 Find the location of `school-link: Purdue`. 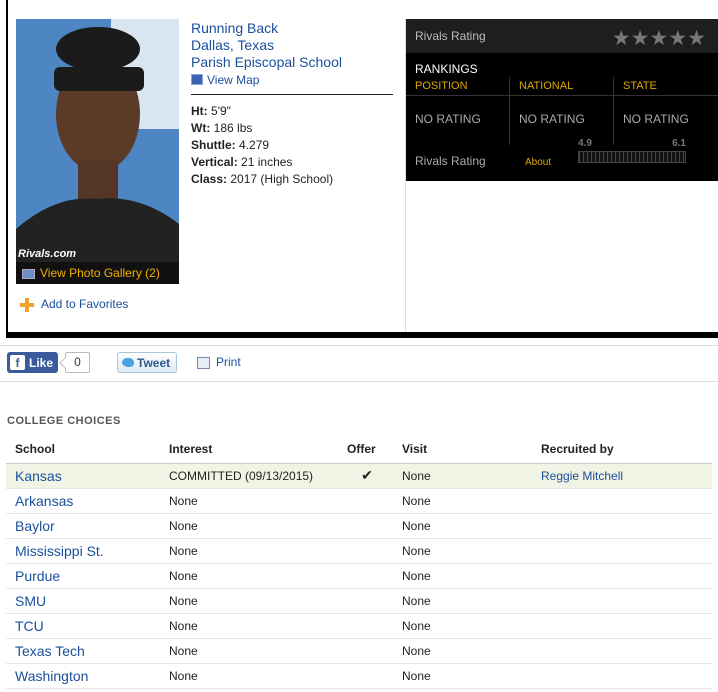

school-link: Purdue is located at coordinates (87, 576).